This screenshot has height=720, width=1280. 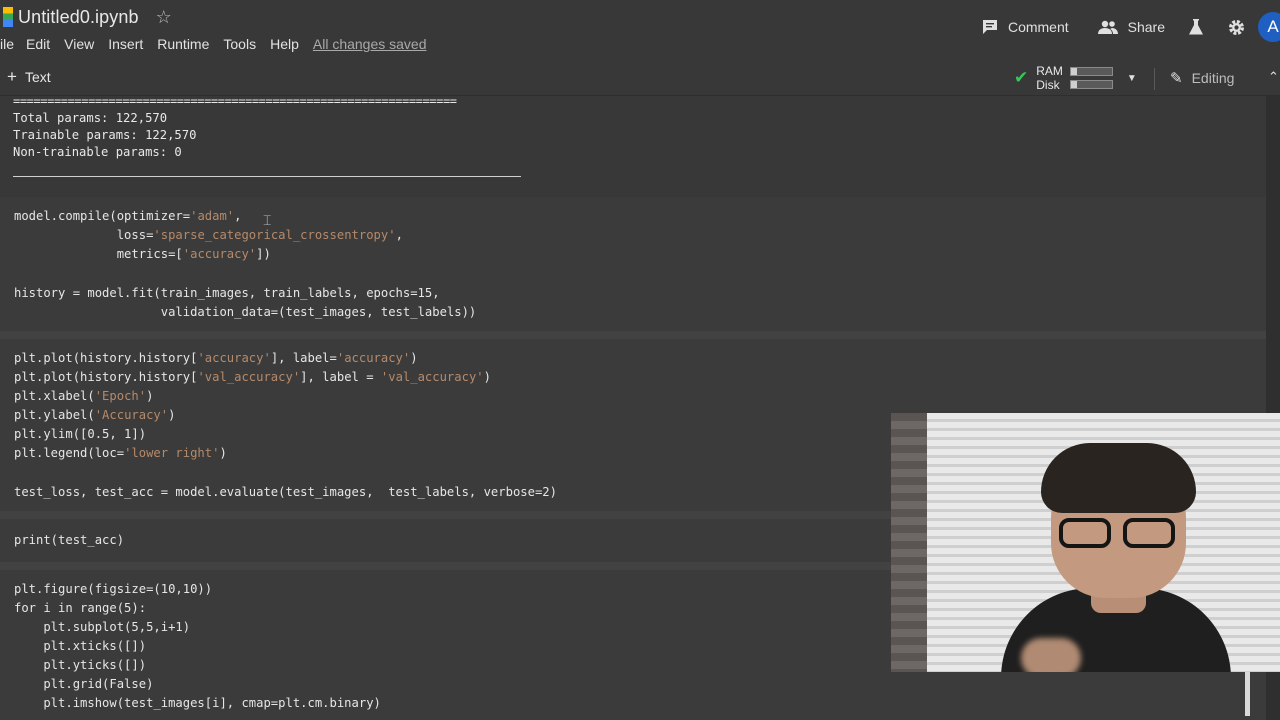 I want to click on code-line: plt.ylabel('Accuracy'), so click(x=95, y=415).